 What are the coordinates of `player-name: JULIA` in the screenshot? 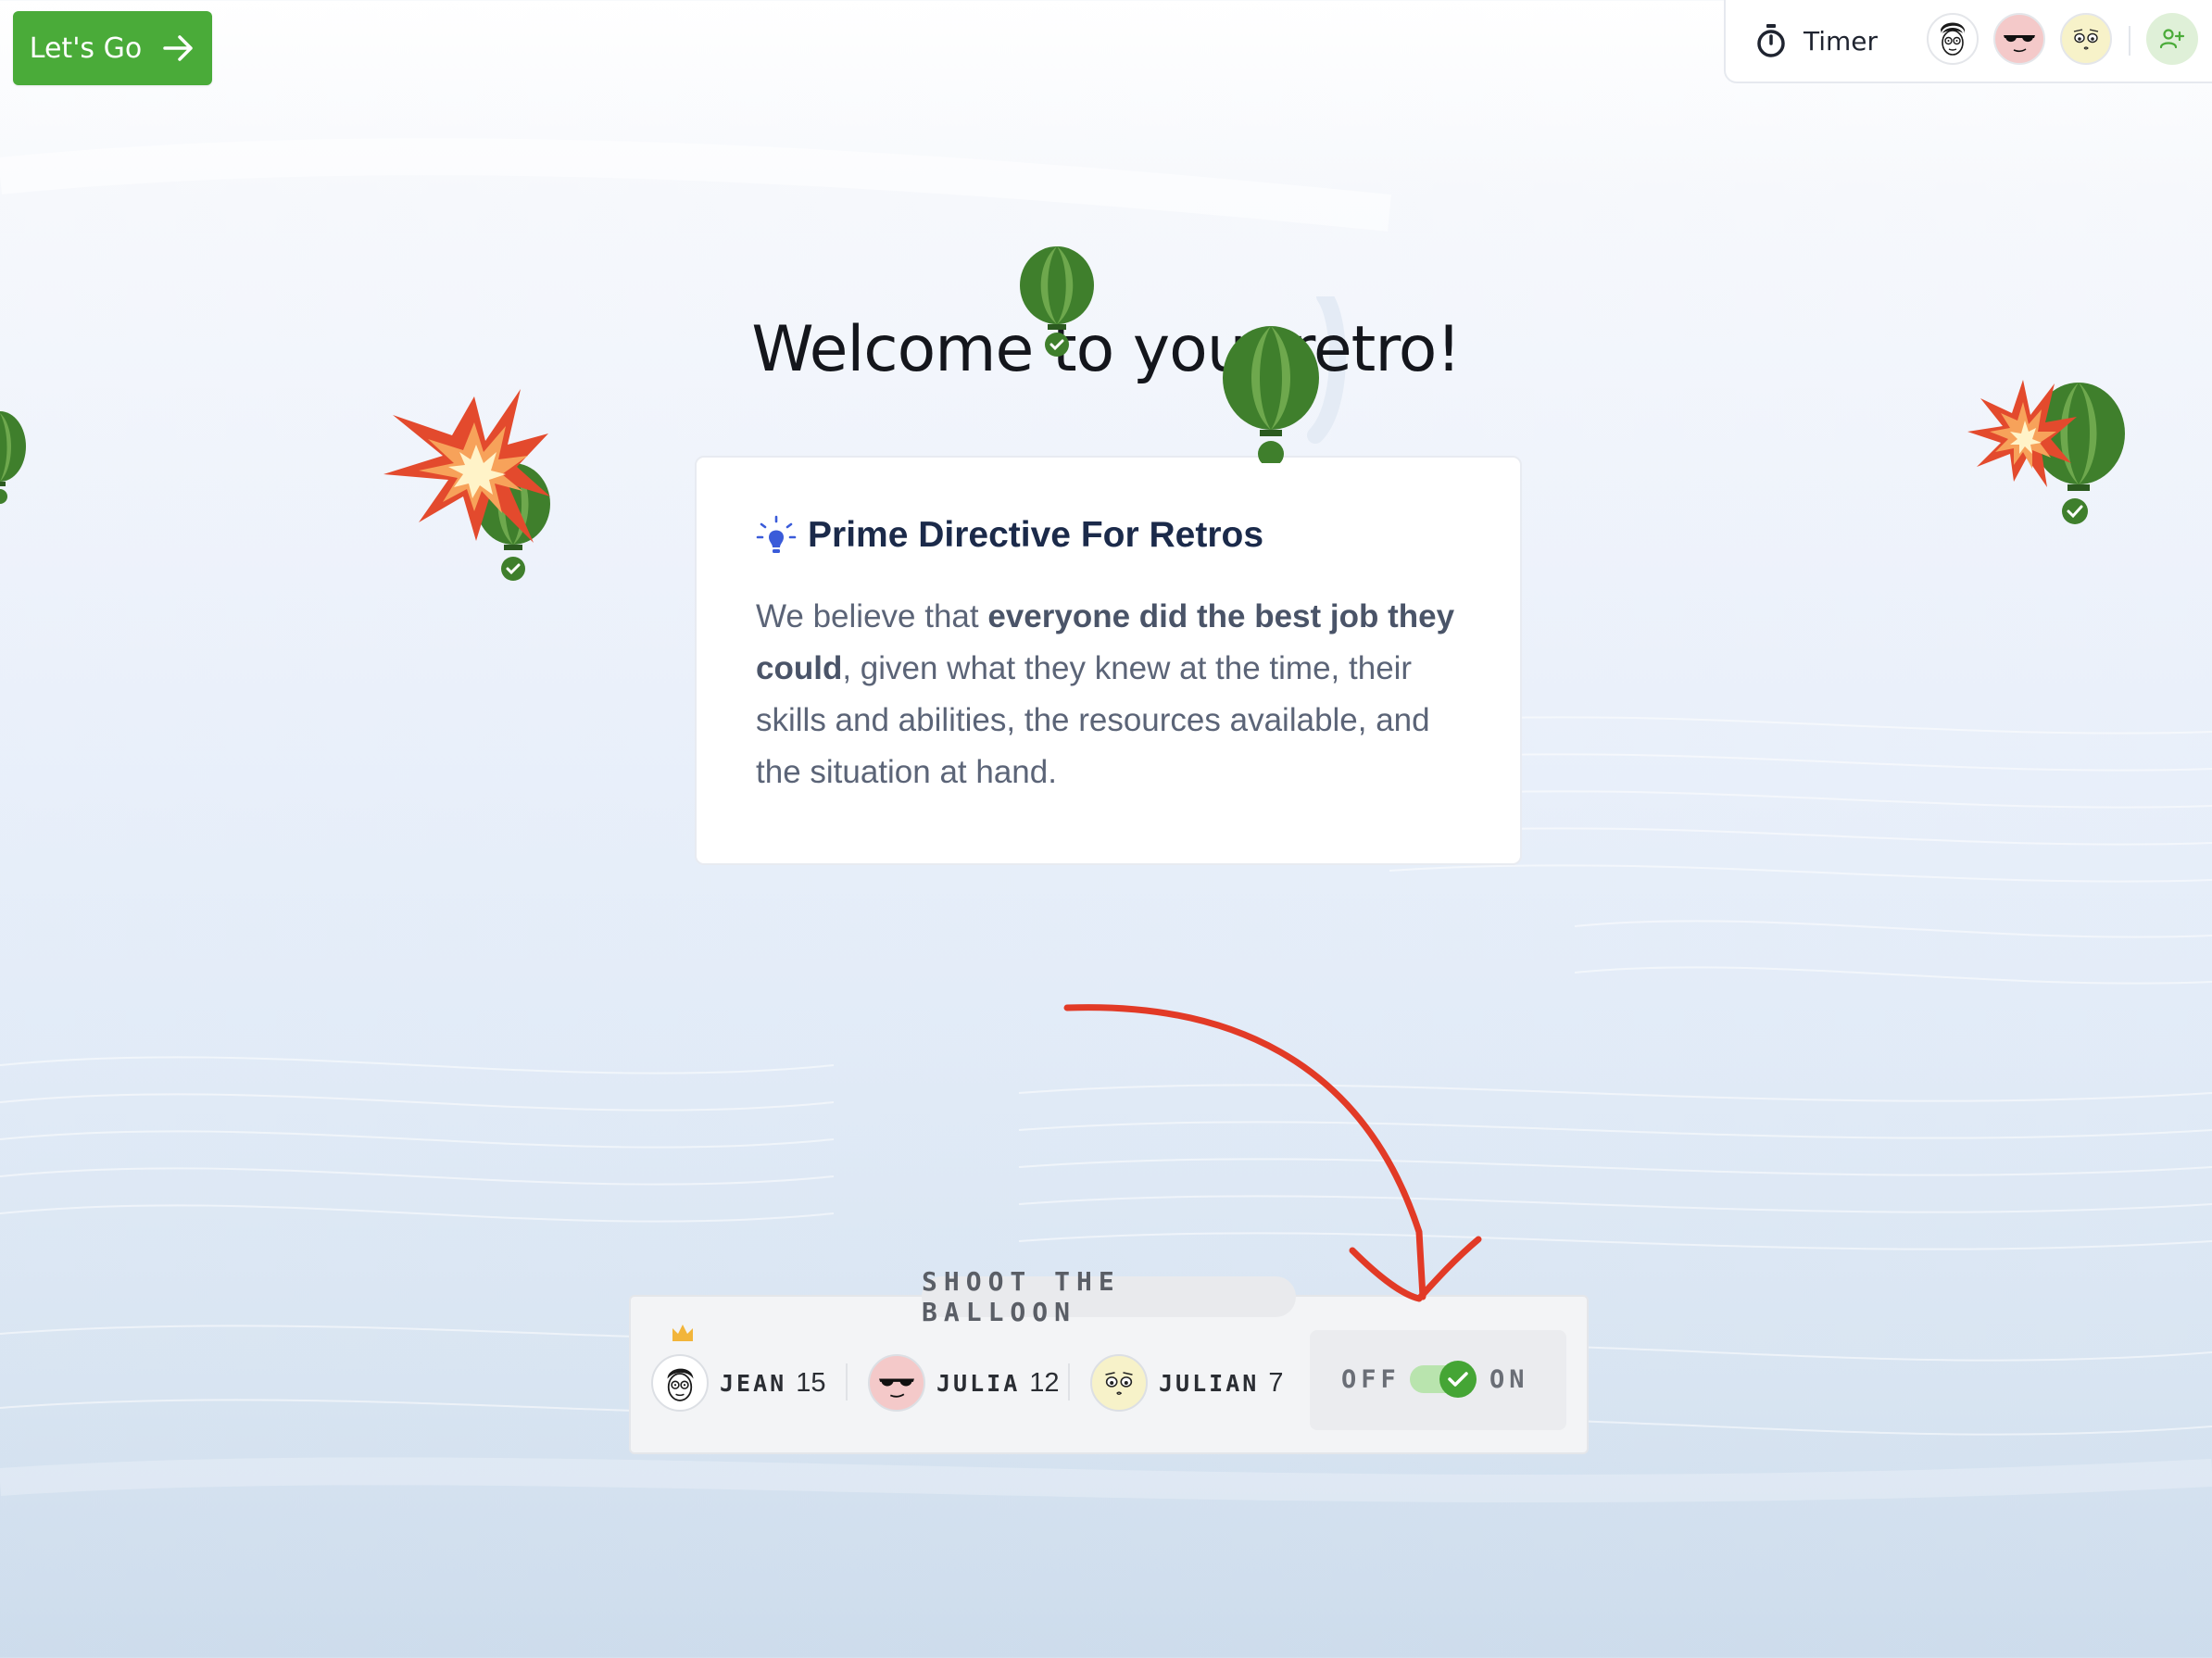 It's located at (979, 1383).